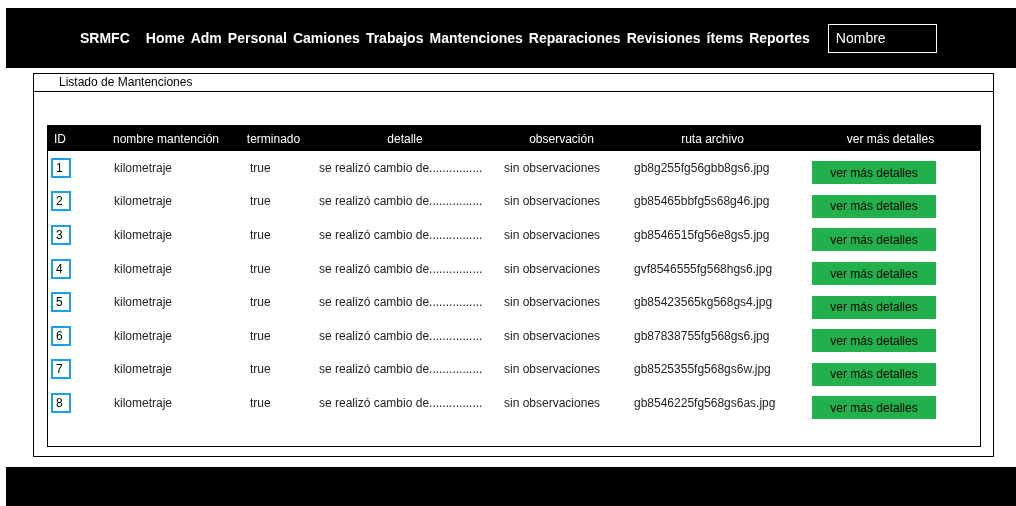 This screenshot has height=506, width=1016. I want to click on table-cell-text: gb85465bbfg5s68g46.jpg, so click(702, 201).